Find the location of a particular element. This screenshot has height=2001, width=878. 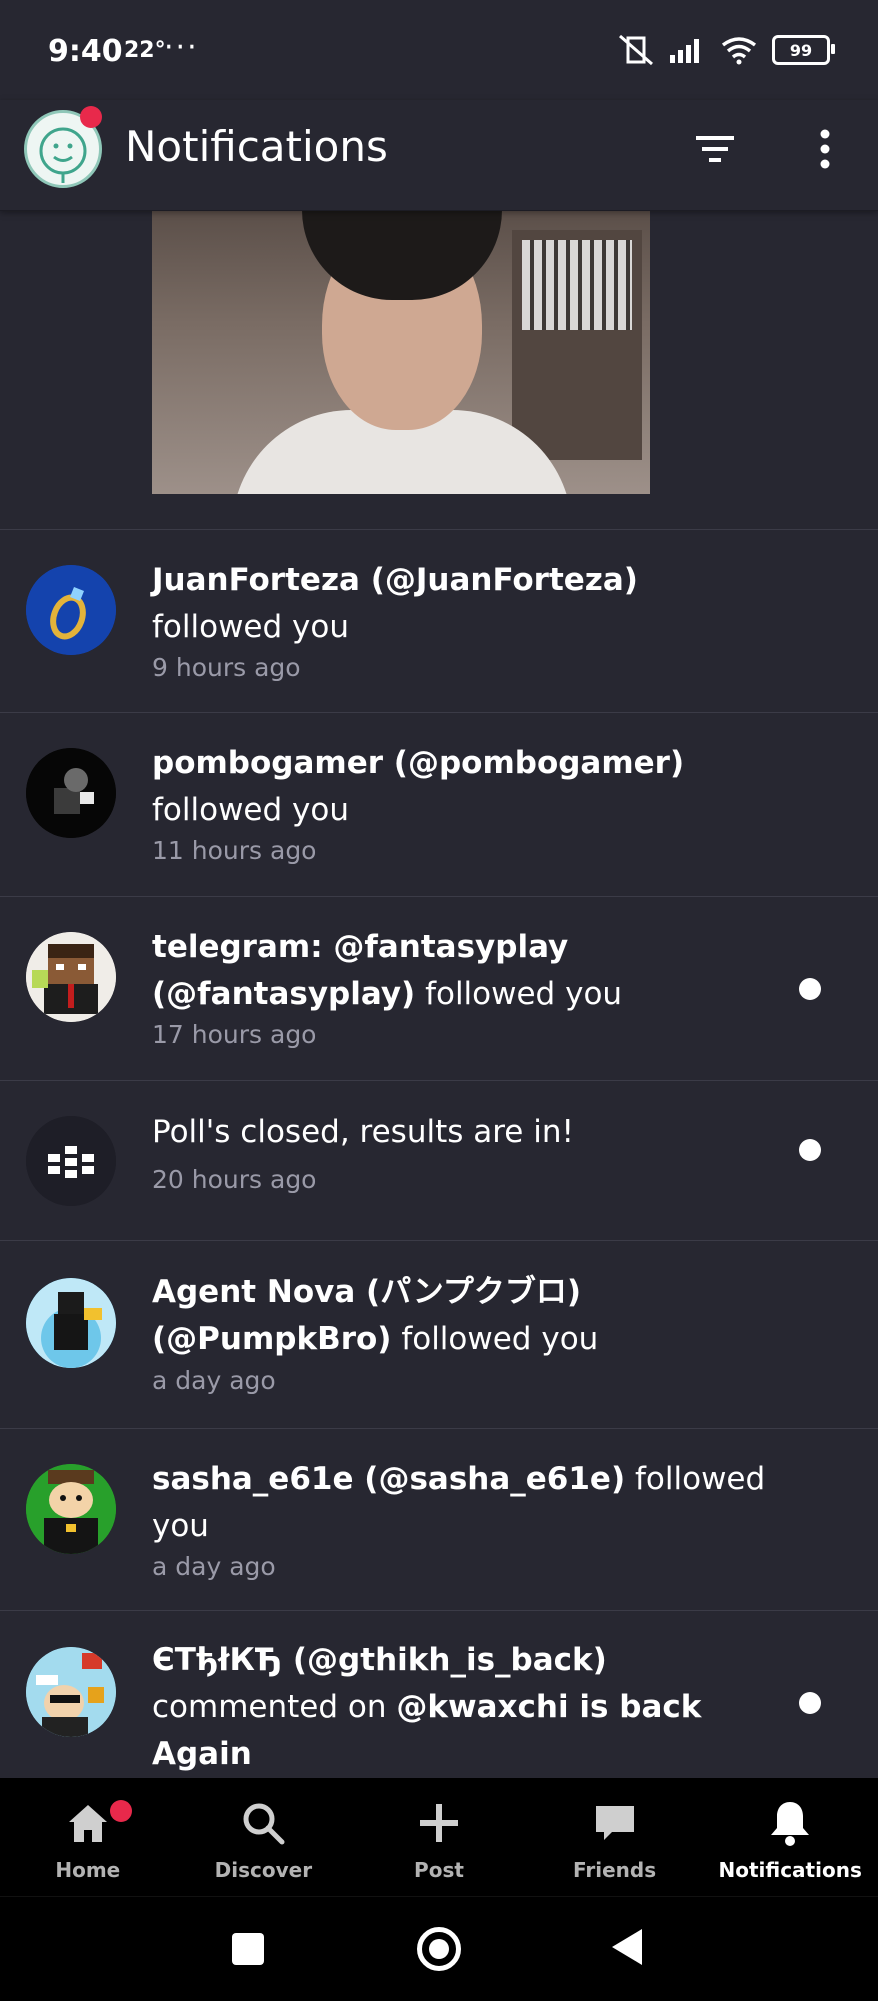

bottom-navigation: Home Discover Post Friends Notifications is located at coordinates (439, 1837).